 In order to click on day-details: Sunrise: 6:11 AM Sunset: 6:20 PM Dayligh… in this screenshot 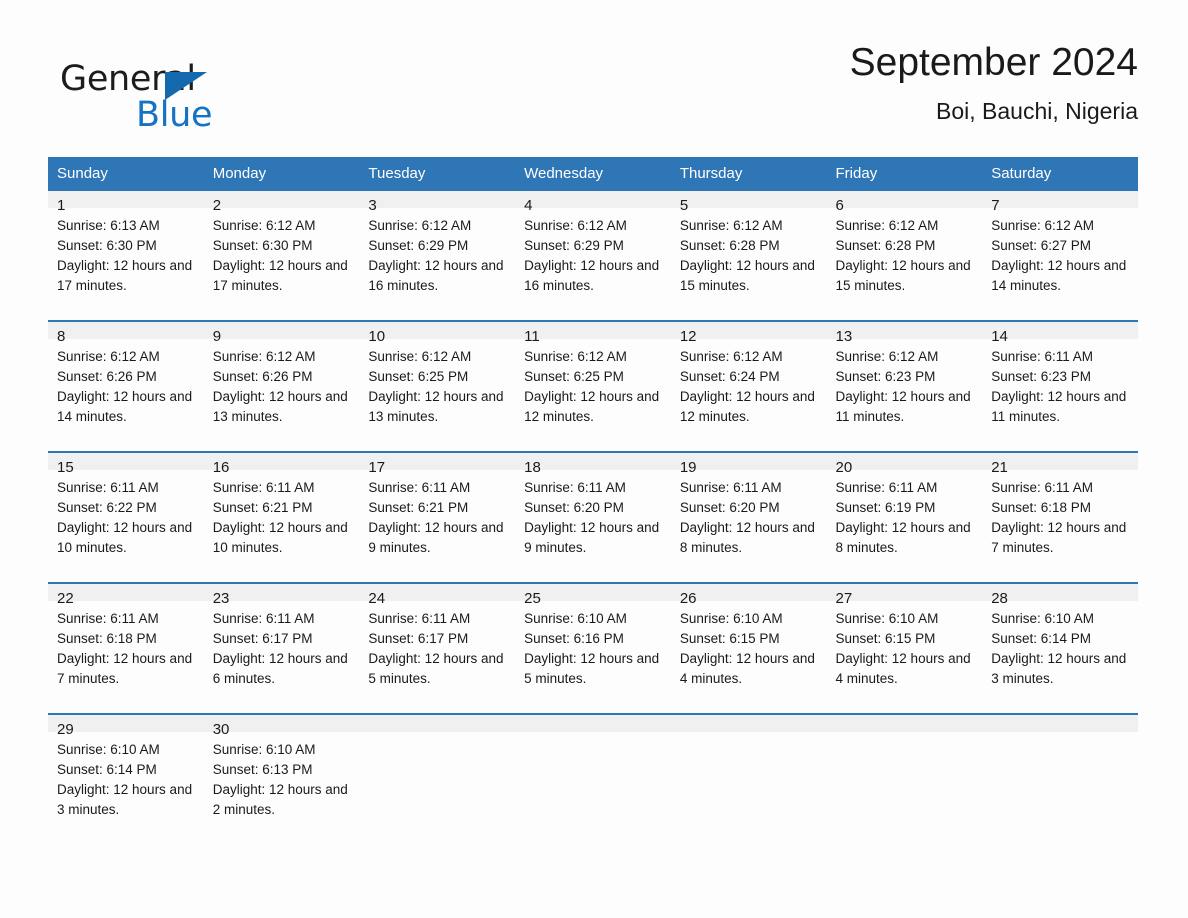, I will do `click(593, 526)`.